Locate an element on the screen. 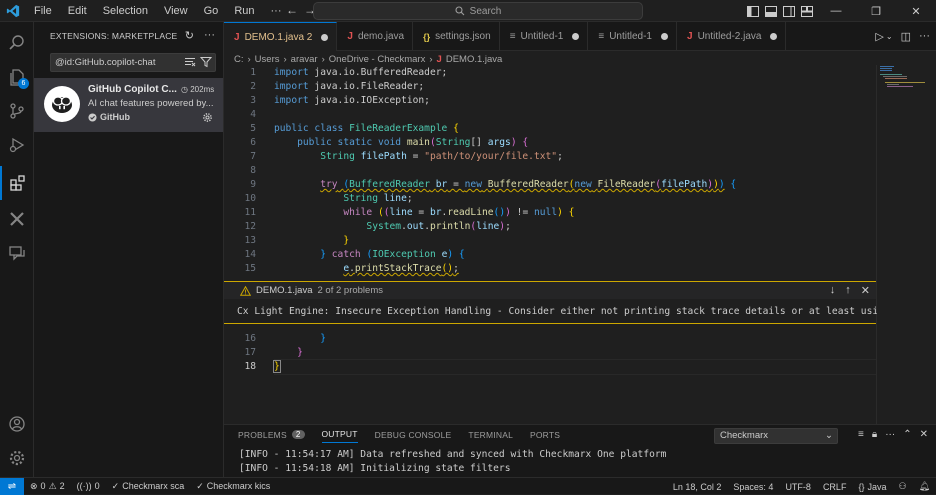 The image size is (936, 495). checkmarx-sca-status: ✓ Checkmarx sca is located at coordinates (148, 486).